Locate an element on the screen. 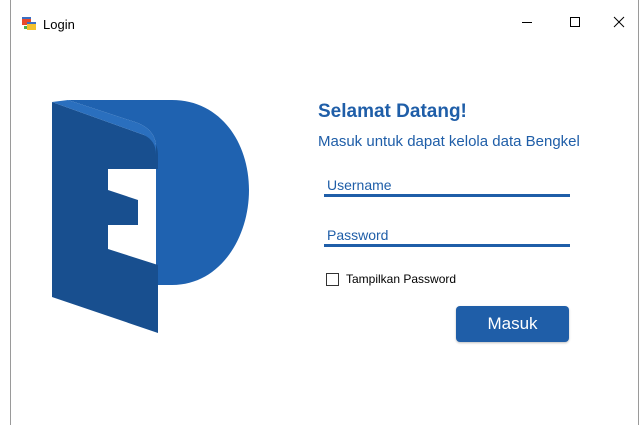 This screenshot has height=426, width=640. minimize-button is located at coordinates (527, 22).